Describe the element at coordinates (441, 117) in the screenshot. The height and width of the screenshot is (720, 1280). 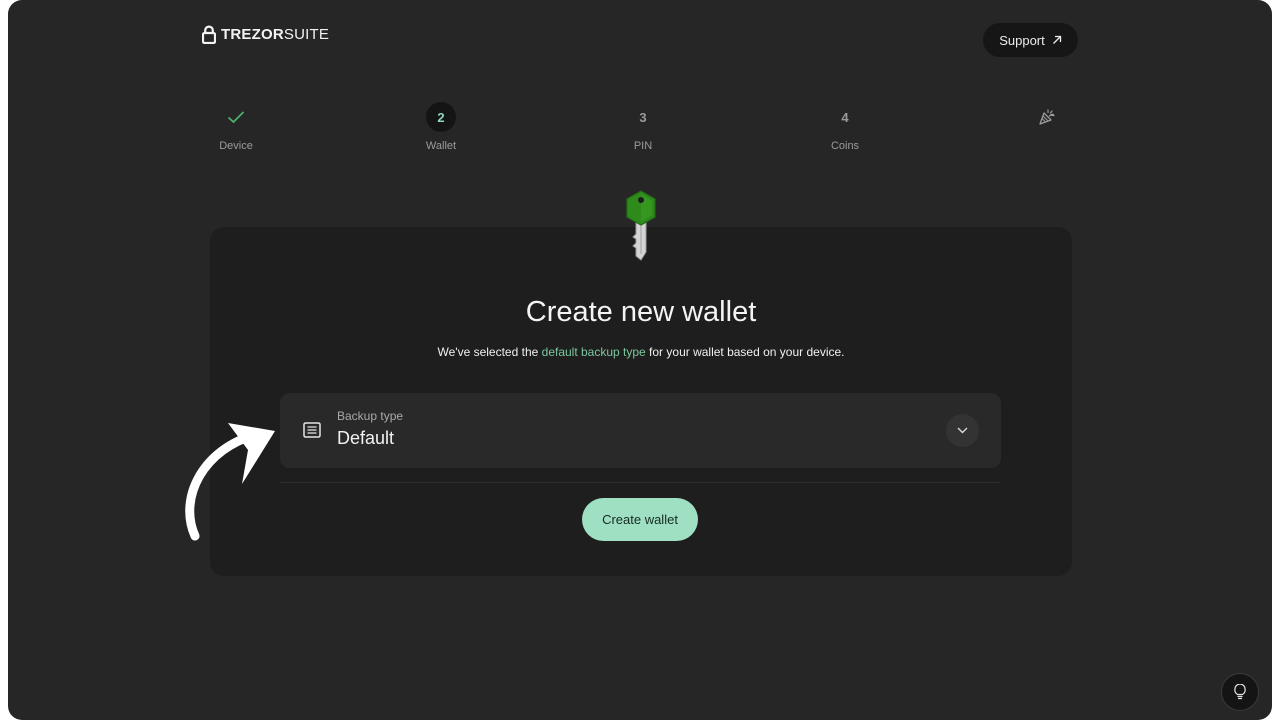
I see `step-wallet-marker: 2` at that location.